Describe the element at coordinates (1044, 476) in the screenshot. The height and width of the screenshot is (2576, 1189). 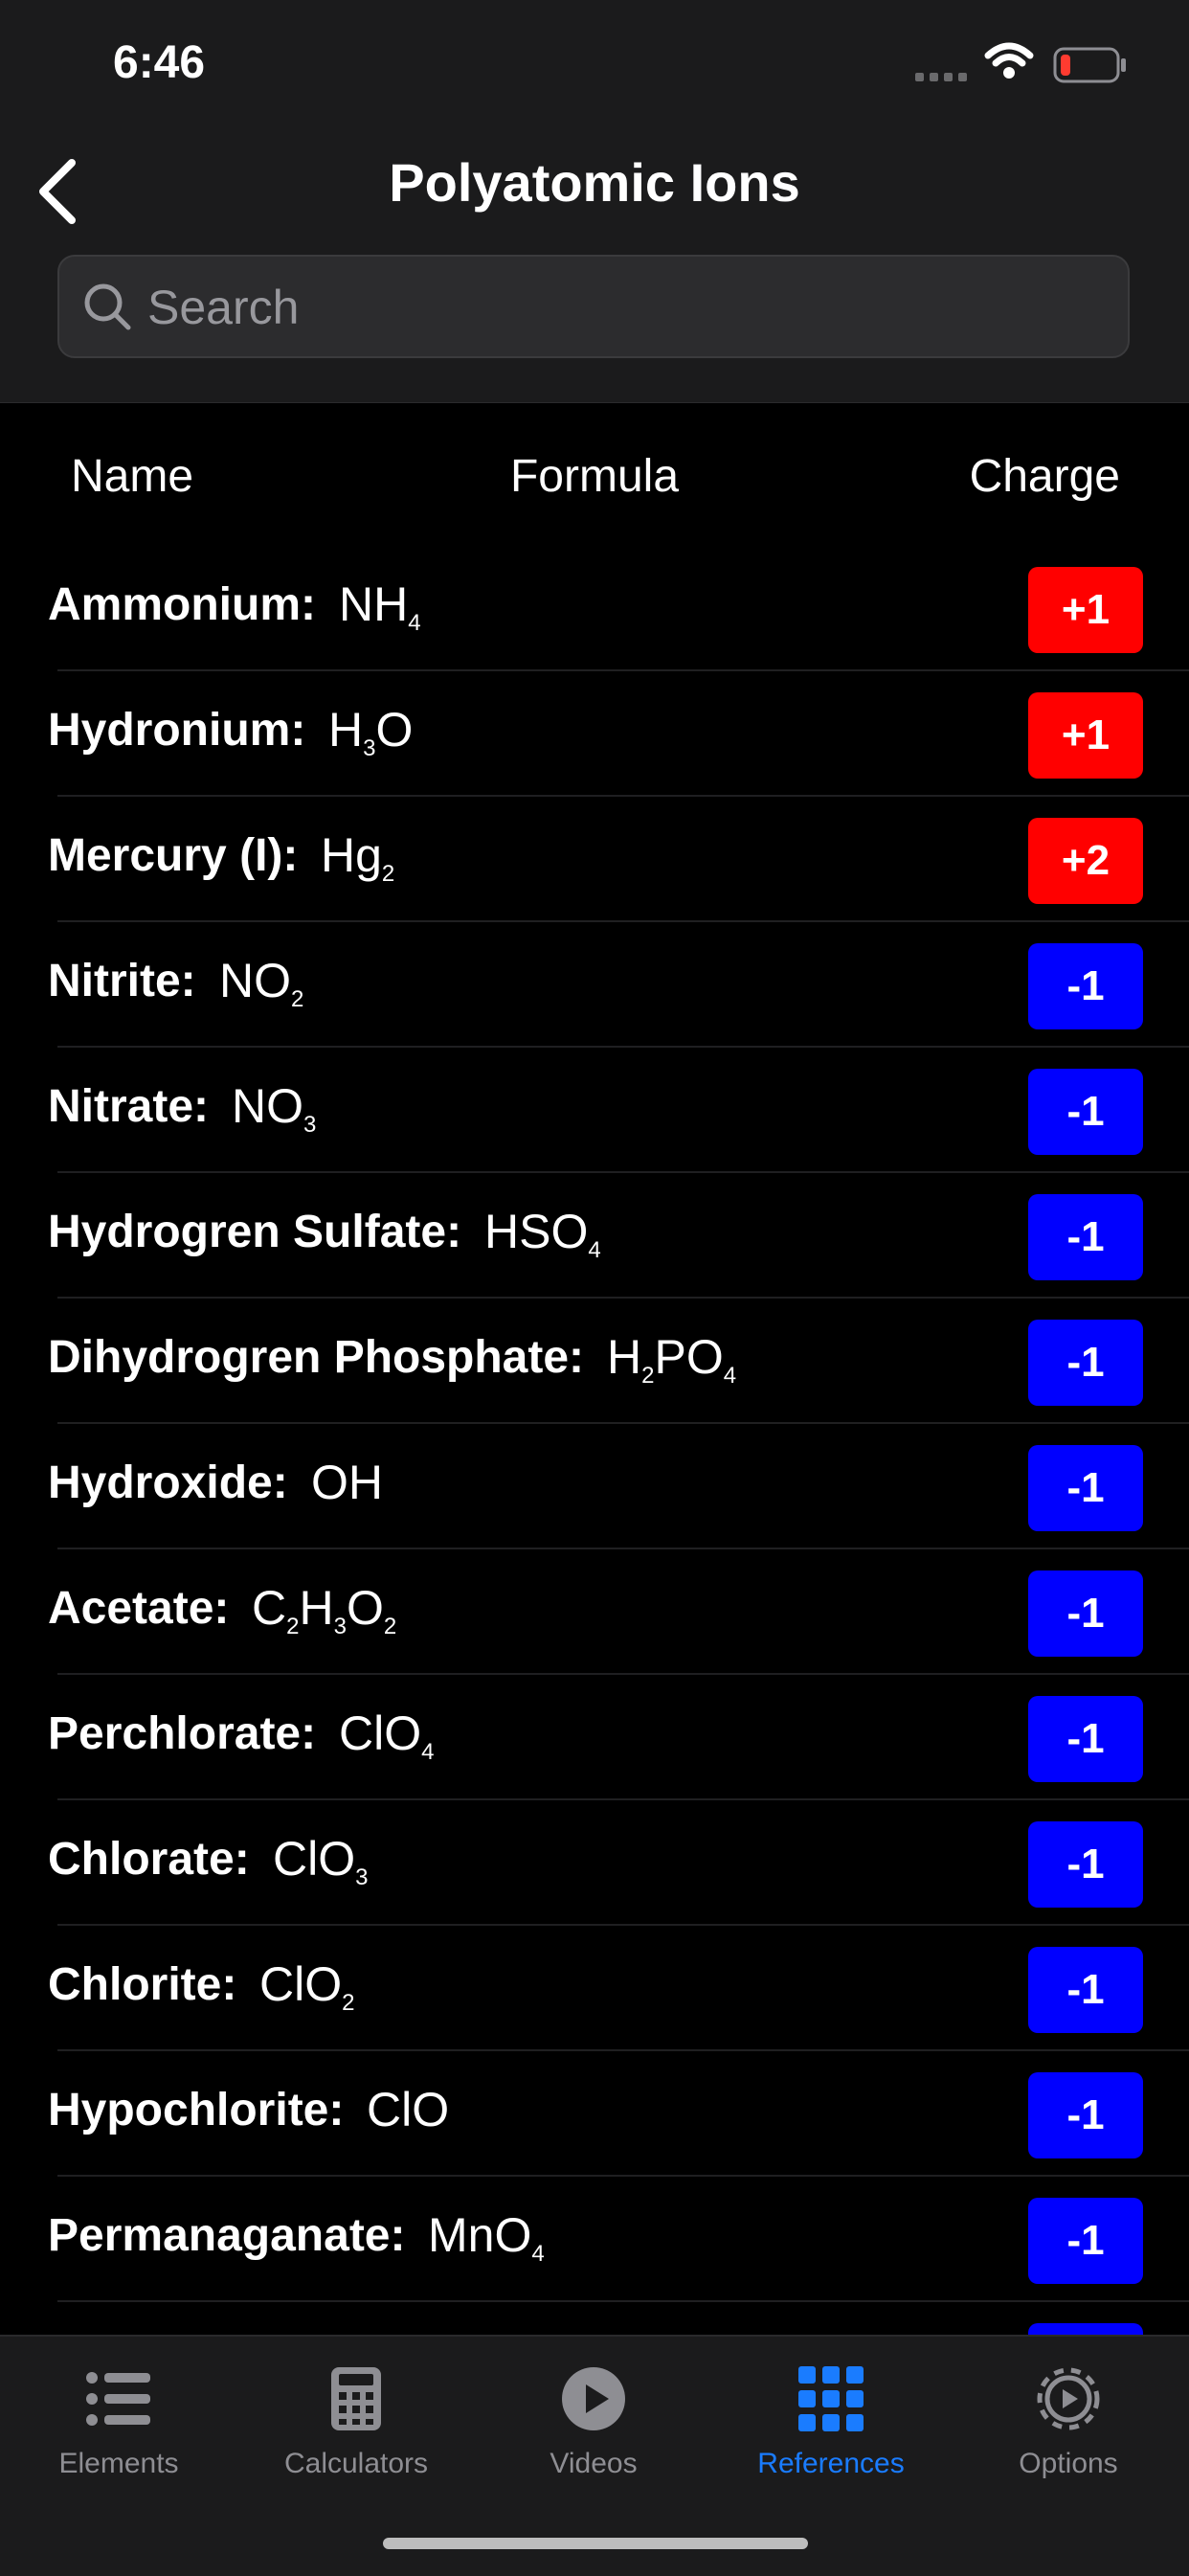
I see `column-header-charge: Charge` at that location.